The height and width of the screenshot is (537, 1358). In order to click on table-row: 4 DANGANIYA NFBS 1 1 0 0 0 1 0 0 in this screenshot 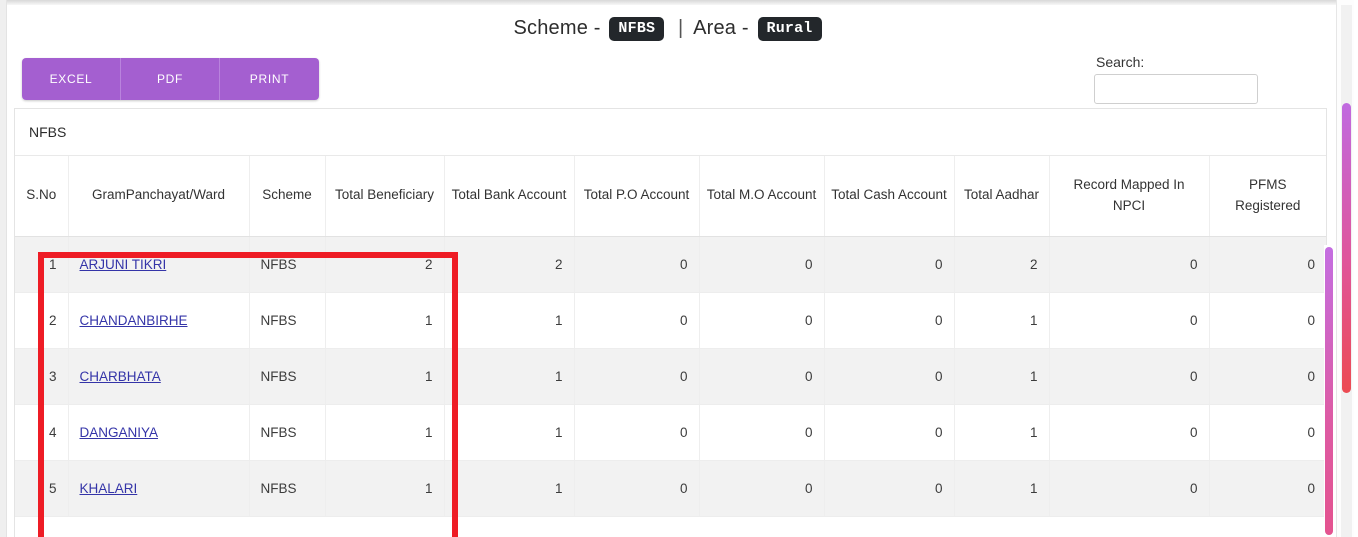, I will do `click(670, 432)`.